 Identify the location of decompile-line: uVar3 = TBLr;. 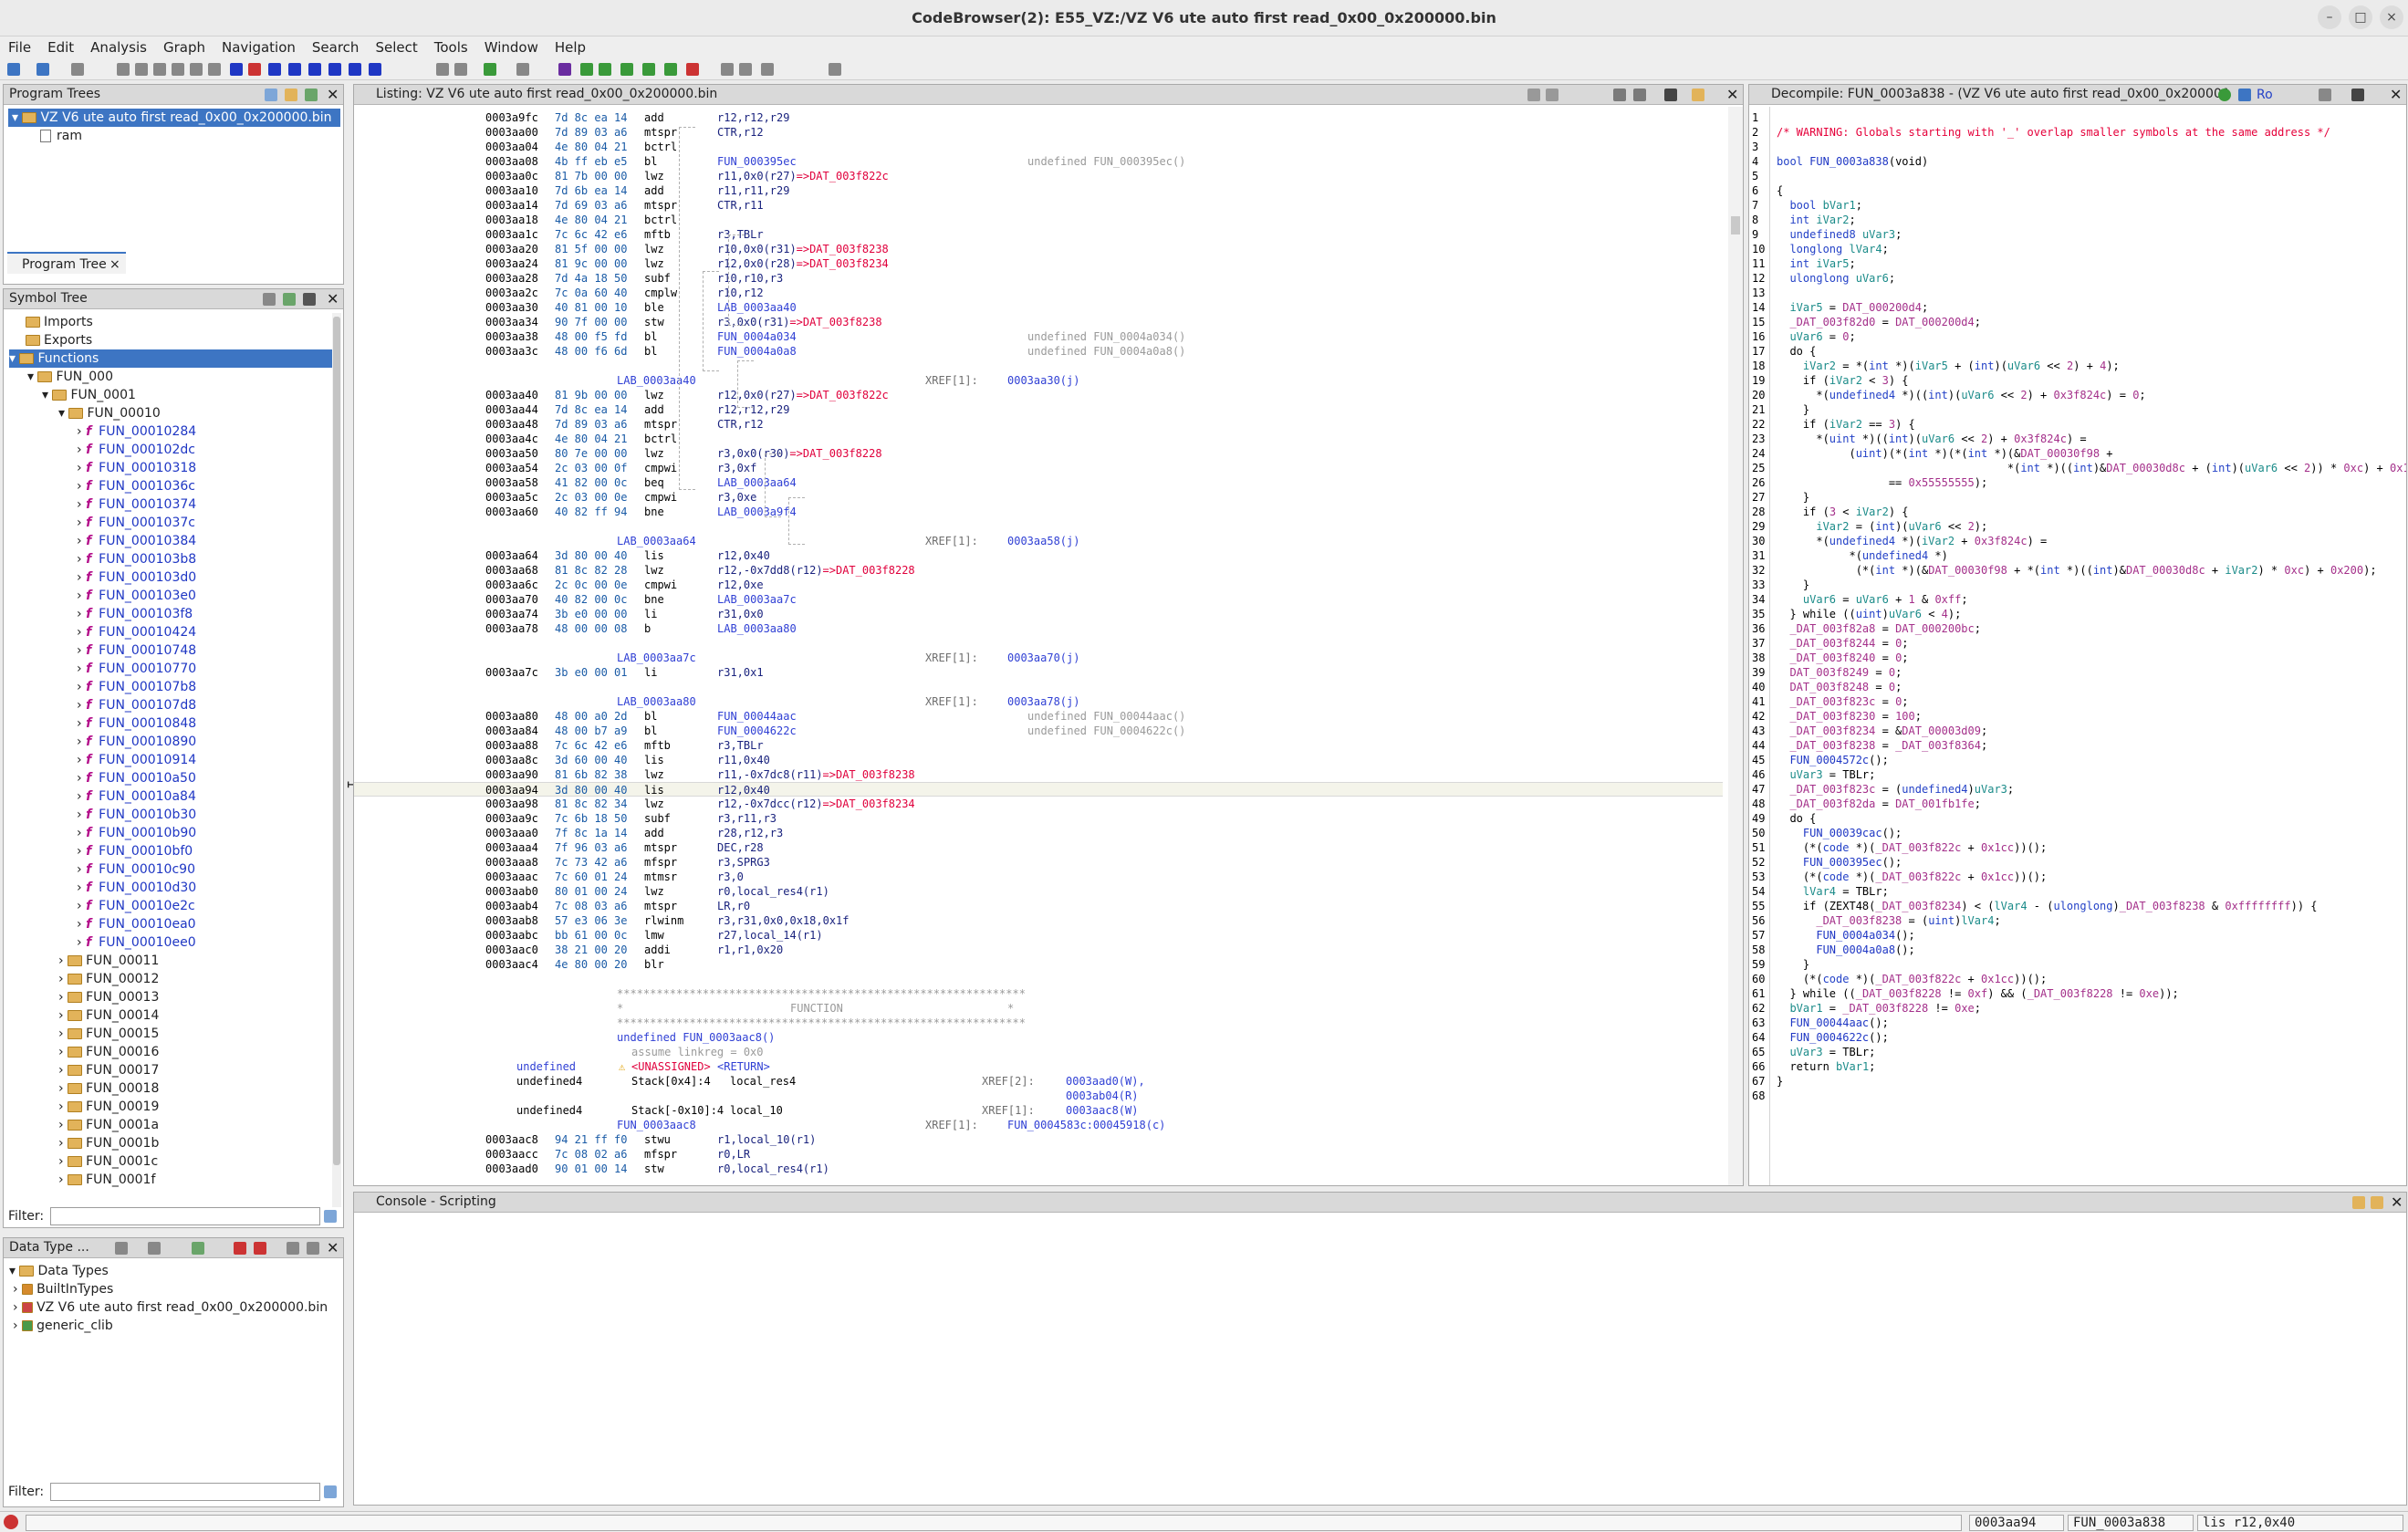
(1826, 1052).